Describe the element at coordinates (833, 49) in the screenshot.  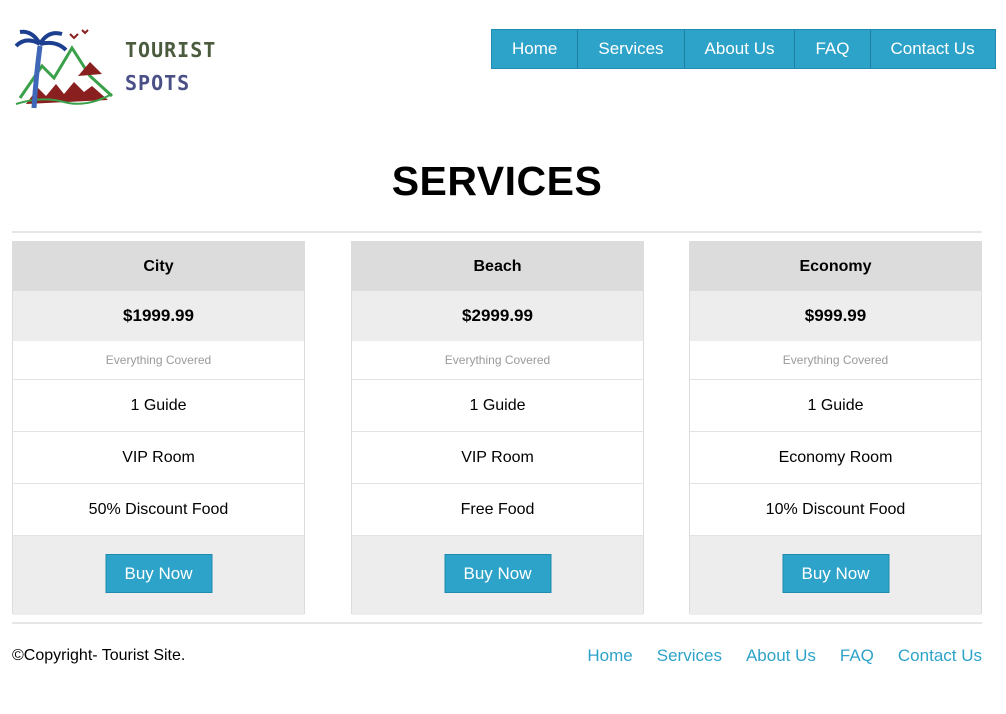
I see `nav-faq: FAQ` at that location.